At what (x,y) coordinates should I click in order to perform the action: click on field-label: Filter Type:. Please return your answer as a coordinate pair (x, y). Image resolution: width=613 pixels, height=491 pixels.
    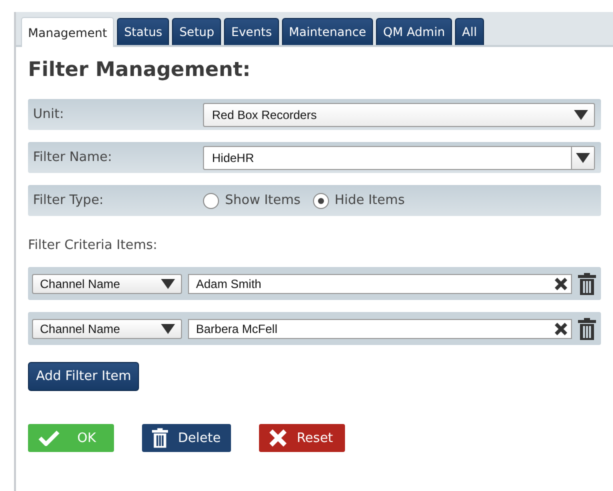
    Looking at the image, I should click on (69, 200).